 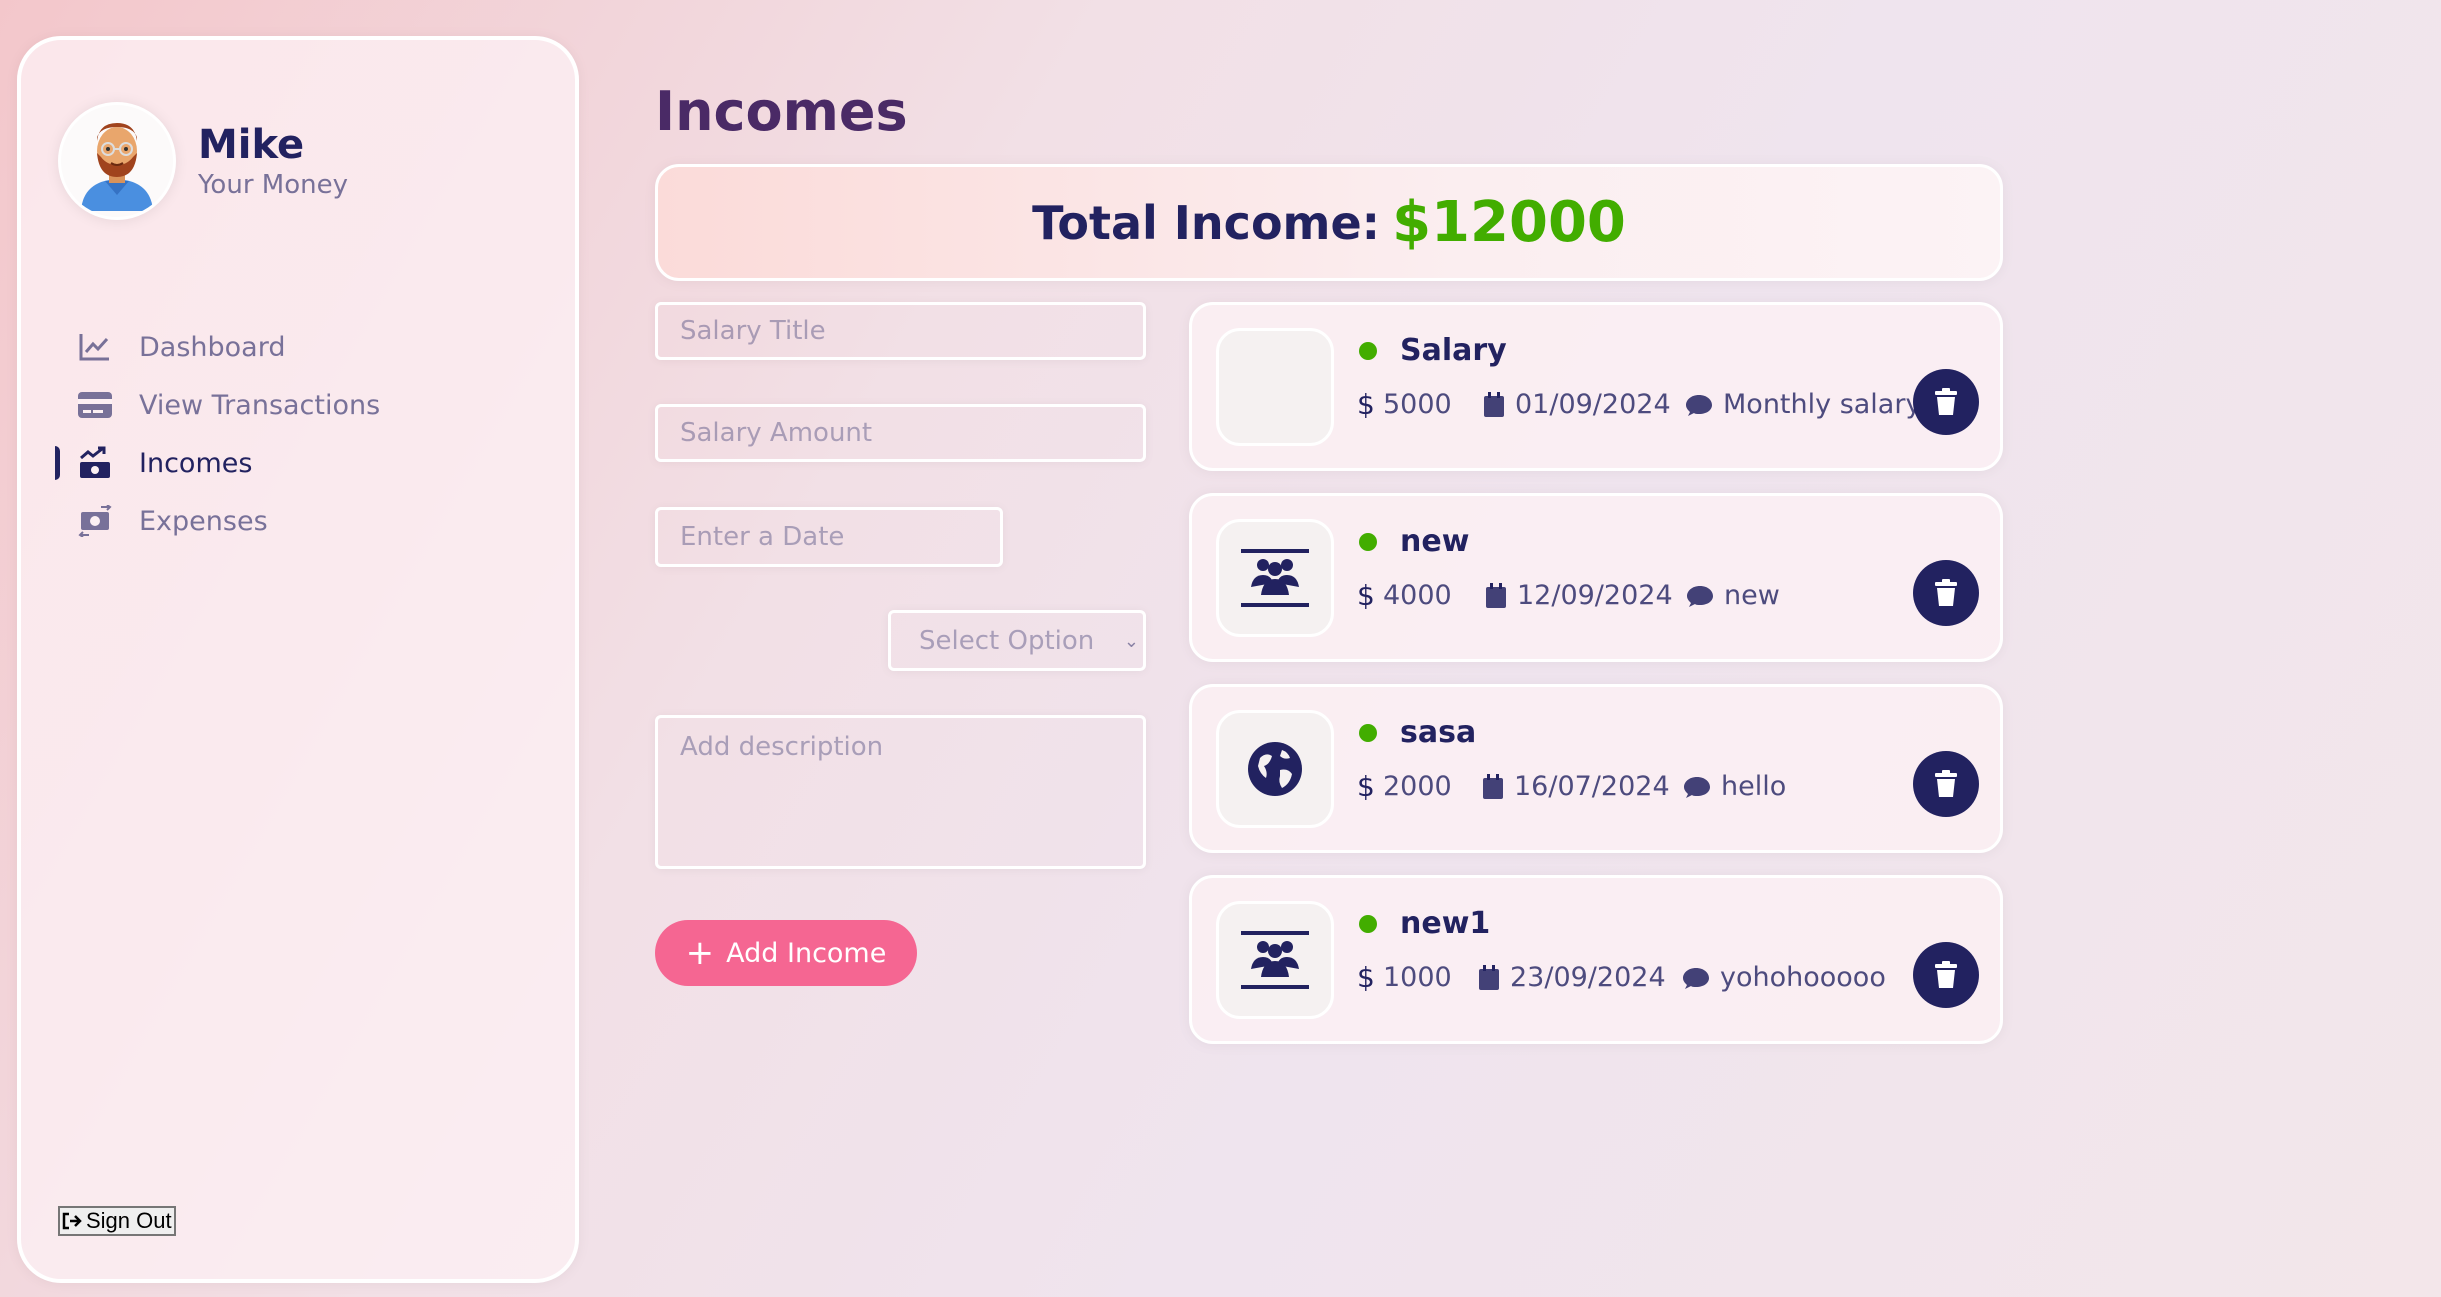 I want to click on sign-out-icon, so click(x=72, y=1221).